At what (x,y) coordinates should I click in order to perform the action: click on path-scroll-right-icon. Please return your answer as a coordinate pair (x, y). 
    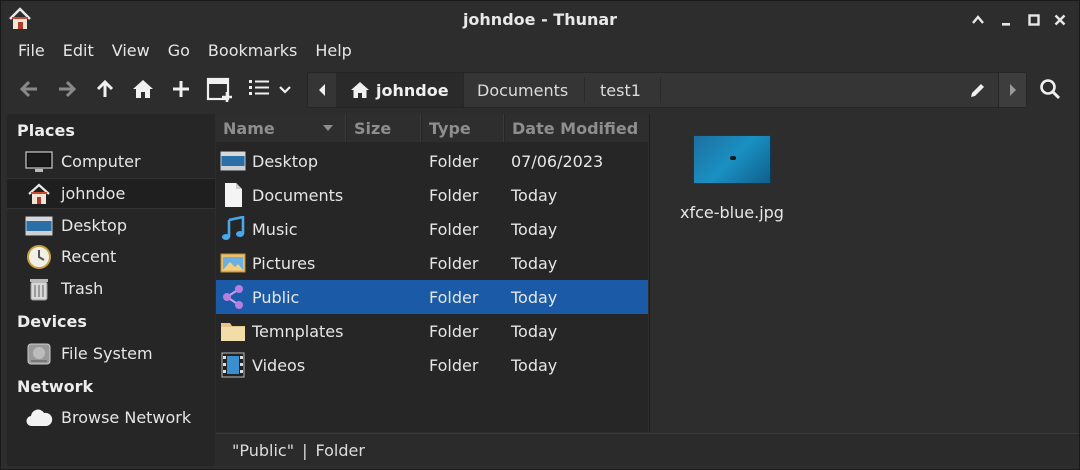
    Looking at the image, I should click on (1012, 90).